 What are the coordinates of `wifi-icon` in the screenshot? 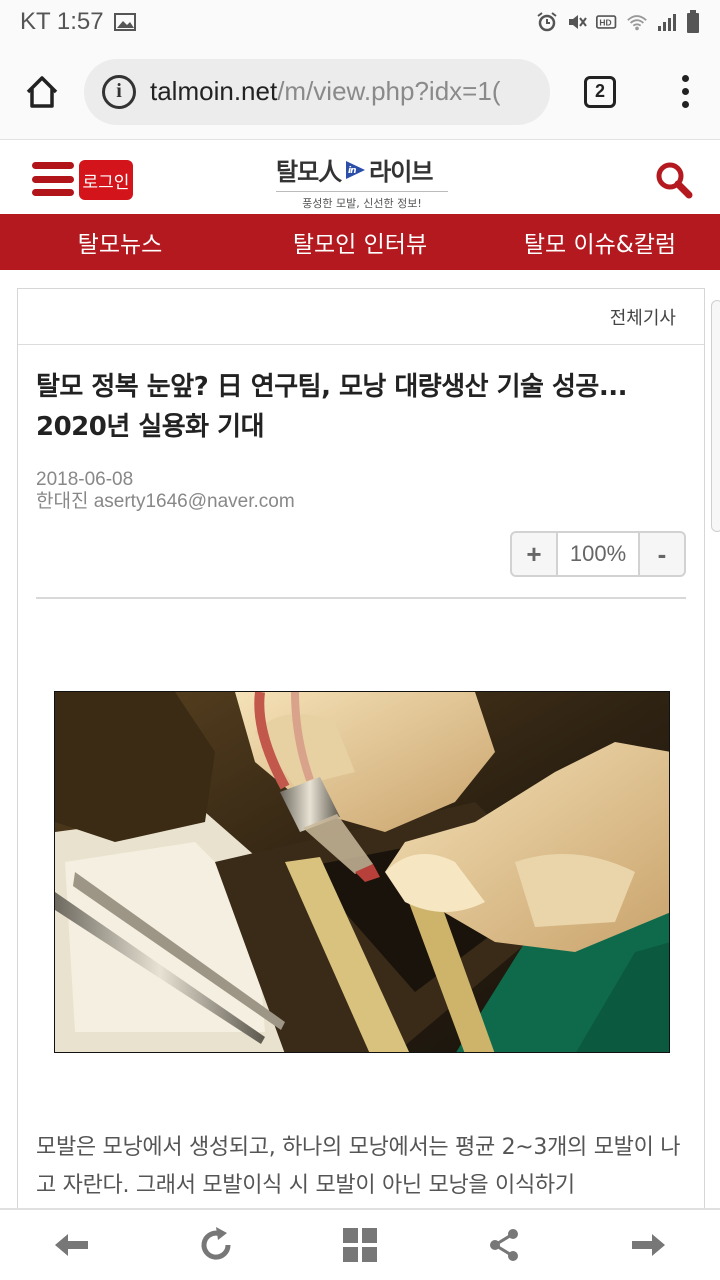 It's located at (637, 23).